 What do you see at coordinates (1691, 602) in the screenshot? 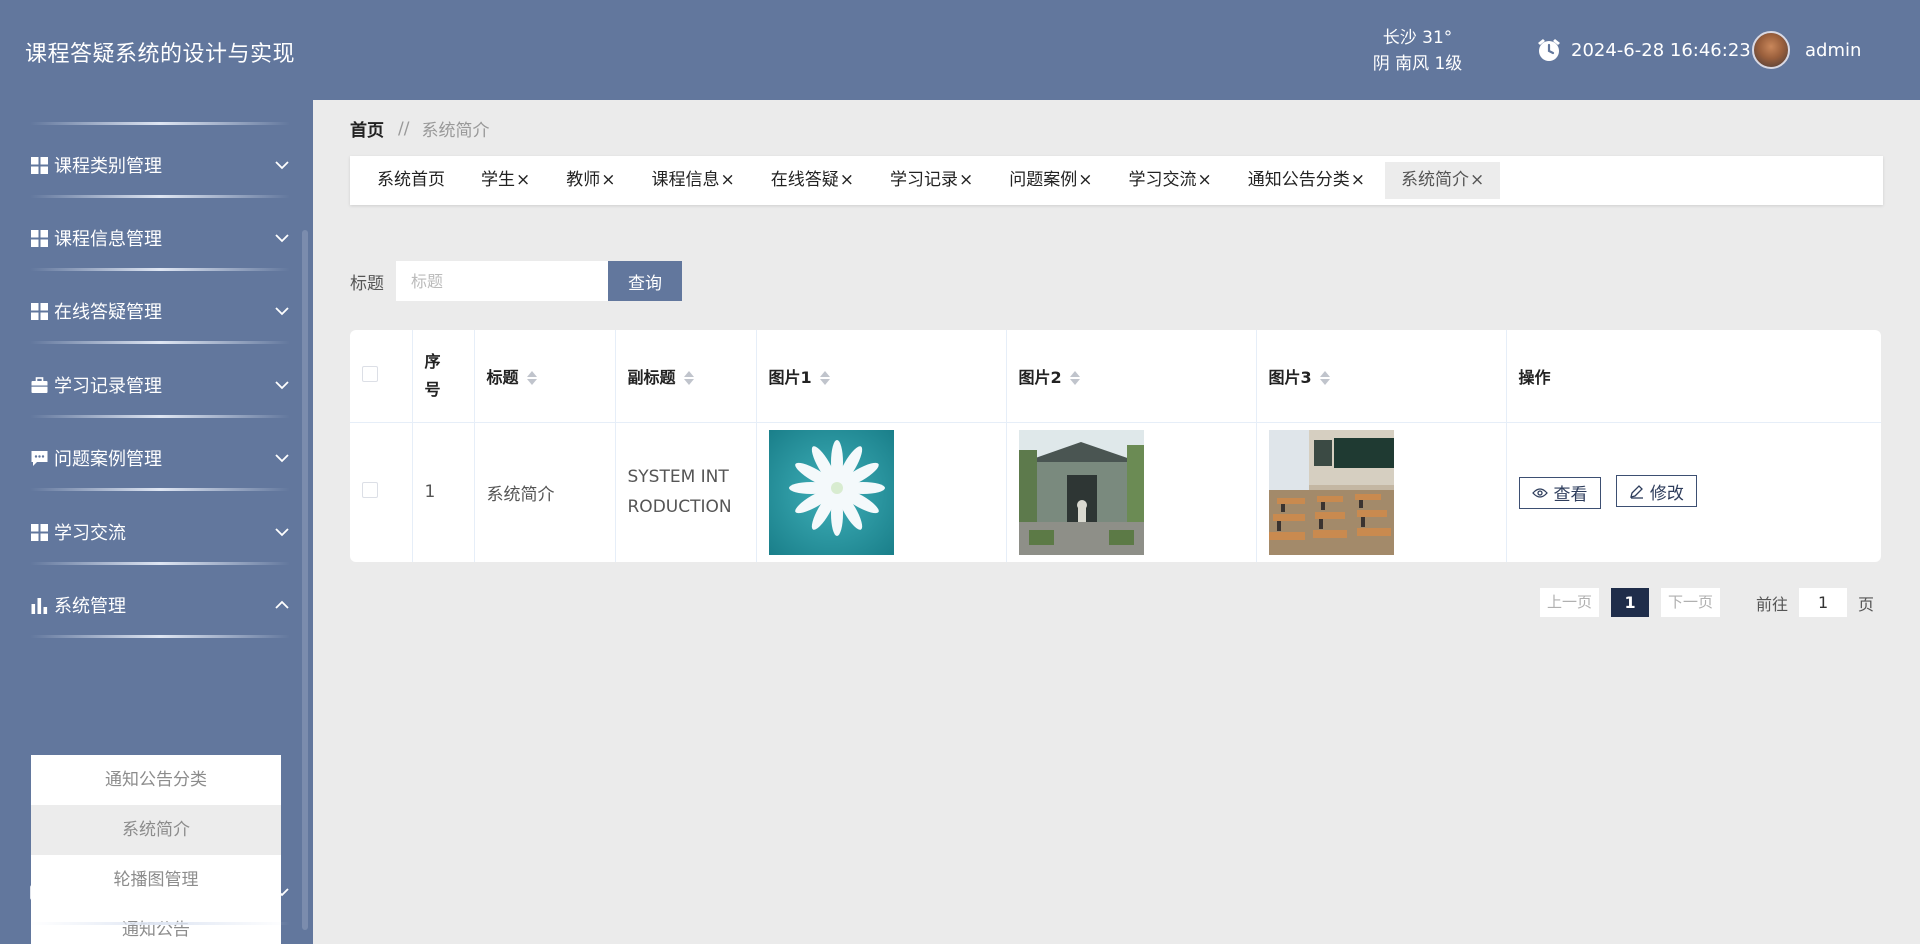
I see `next-page-button: 下一页` at bounding box center [1691, 602].